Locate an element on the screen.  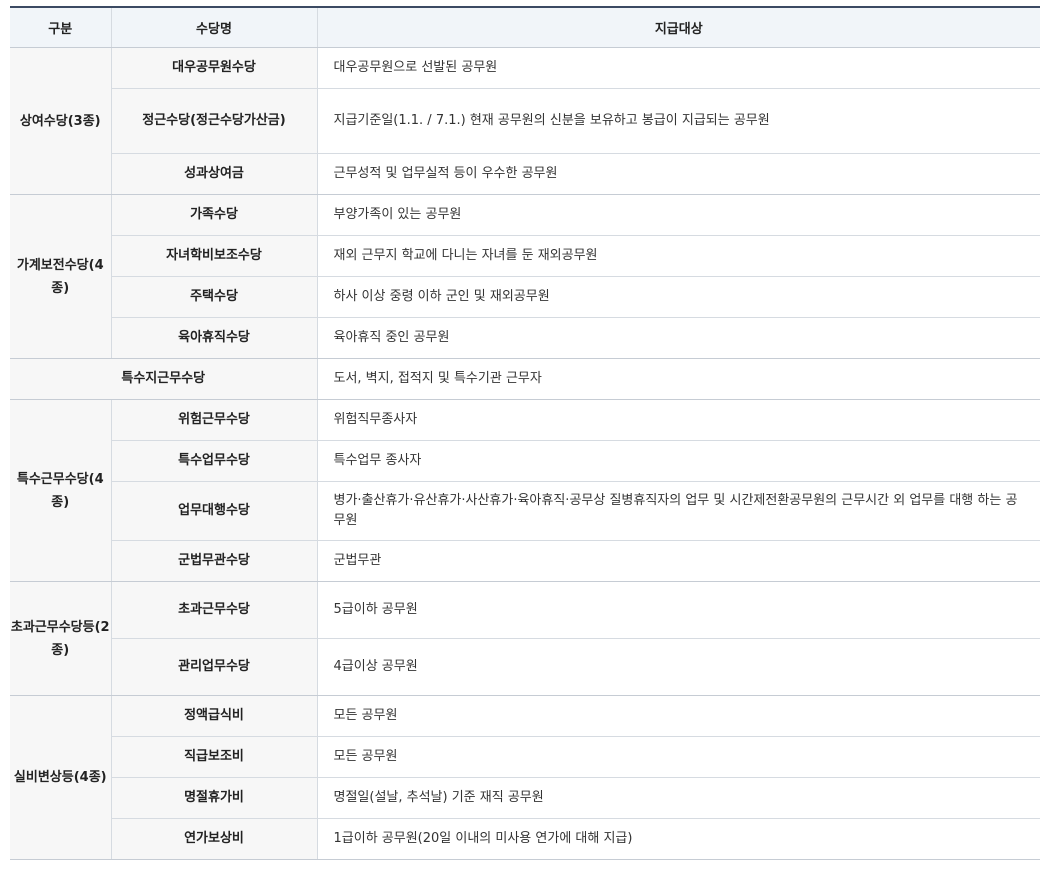
allowance-name: 관리업무수당 is located at coordinates (214, 667).